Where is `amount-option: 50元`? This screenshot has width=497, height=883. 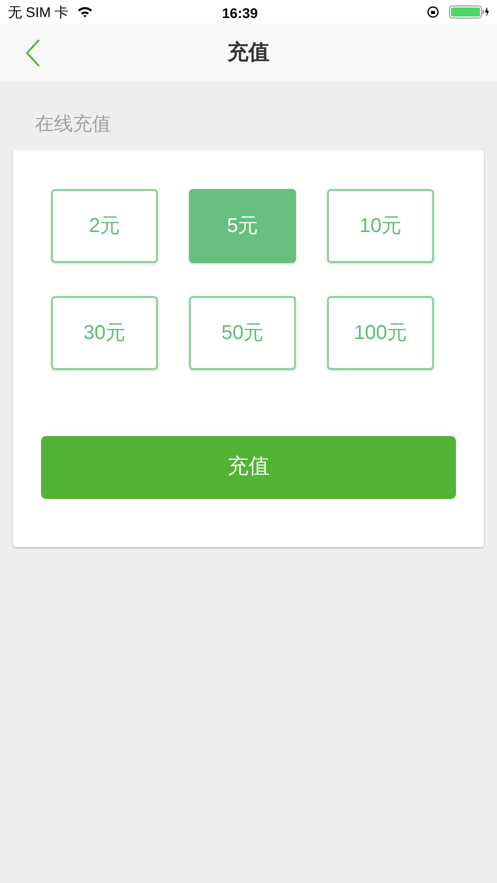 amount-option: 50元 is located at coordinates (242, 333).